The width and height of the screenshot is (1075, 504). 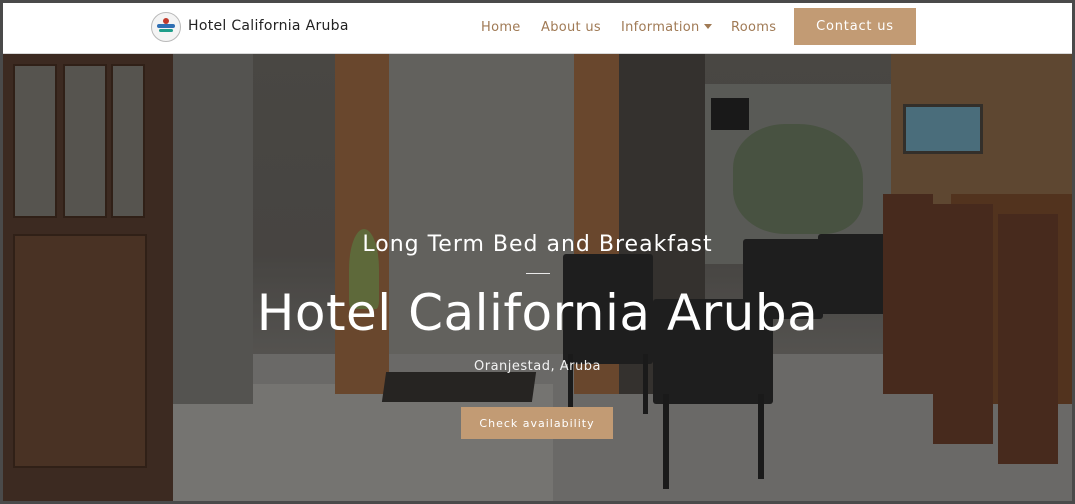 What do you see at coordinates (268, 26) in the screenshot?
I see `brand-name: Hotel California Aruba` at bounding box center [268, 26].